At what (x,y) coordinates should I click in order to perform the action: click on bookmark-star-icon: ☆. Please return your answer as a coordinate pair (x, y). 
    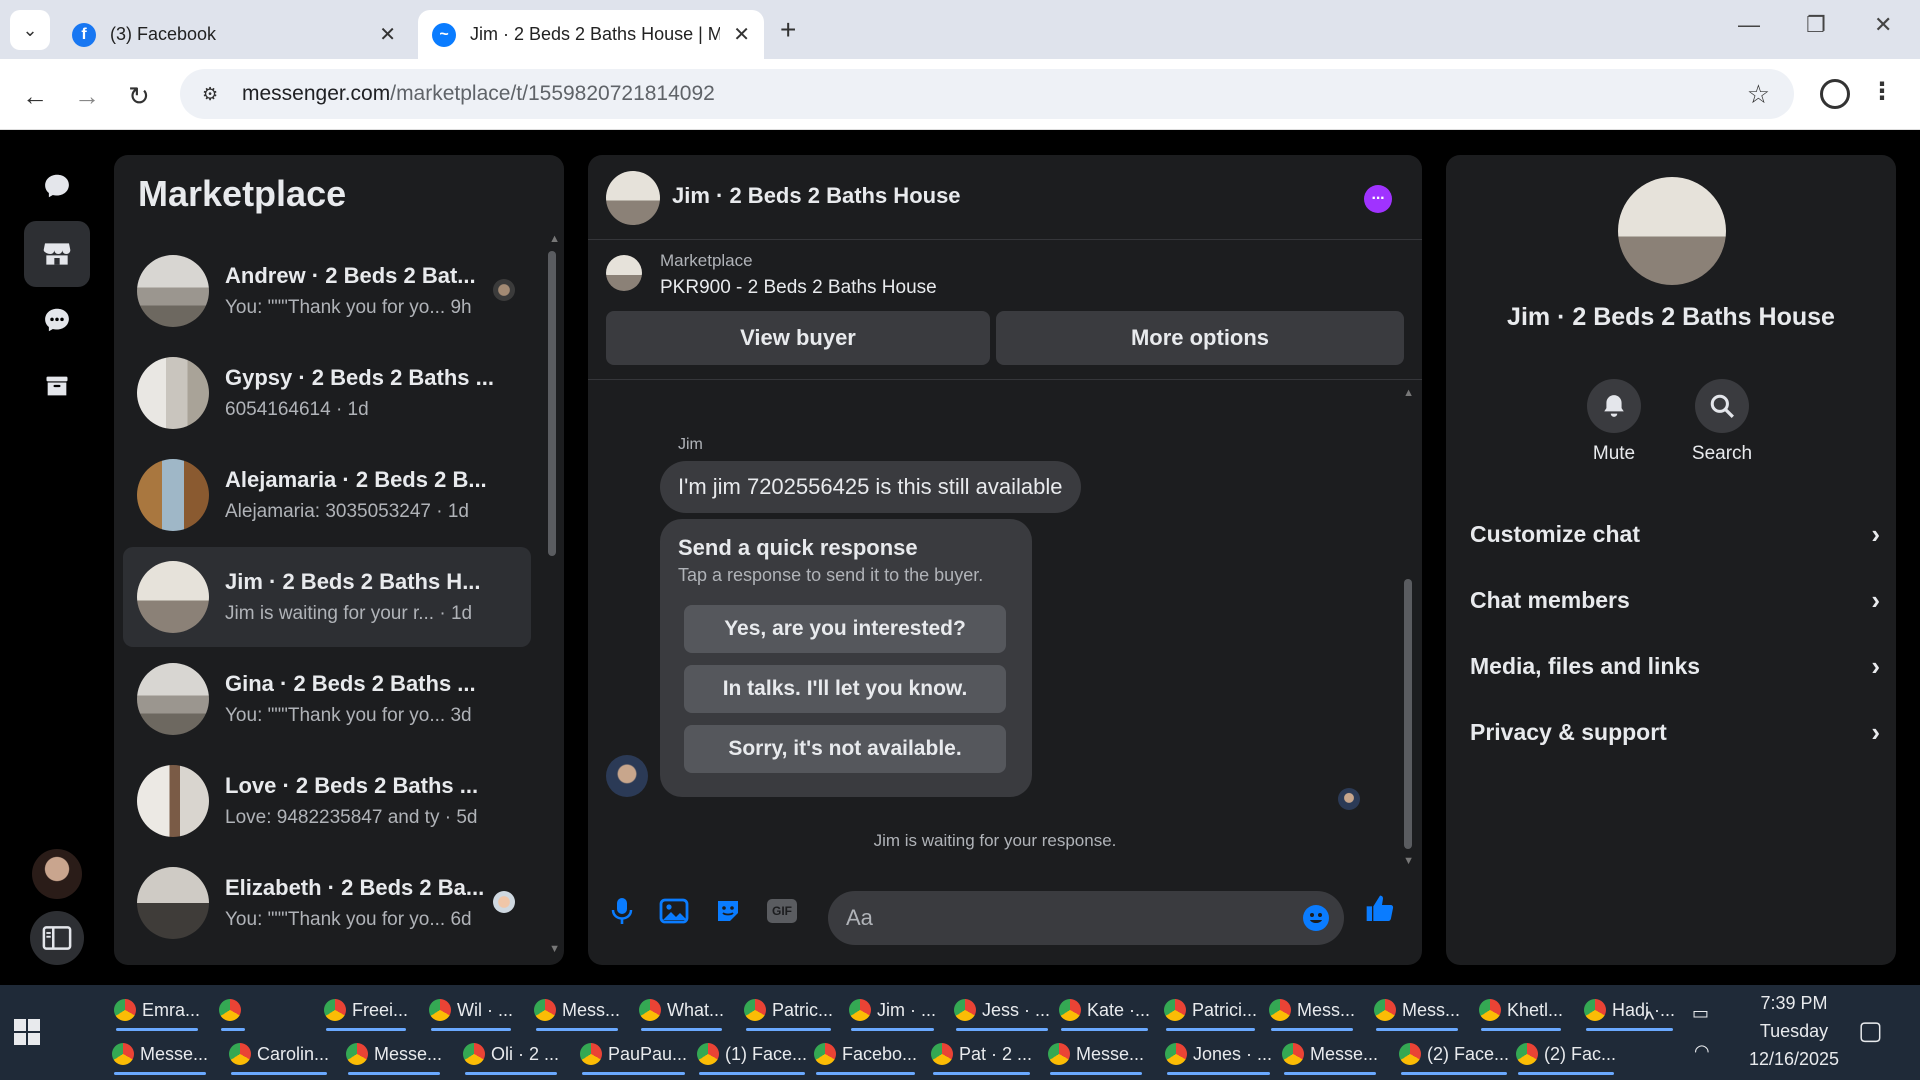
    Looking at the image, I should click on (1758, 94).